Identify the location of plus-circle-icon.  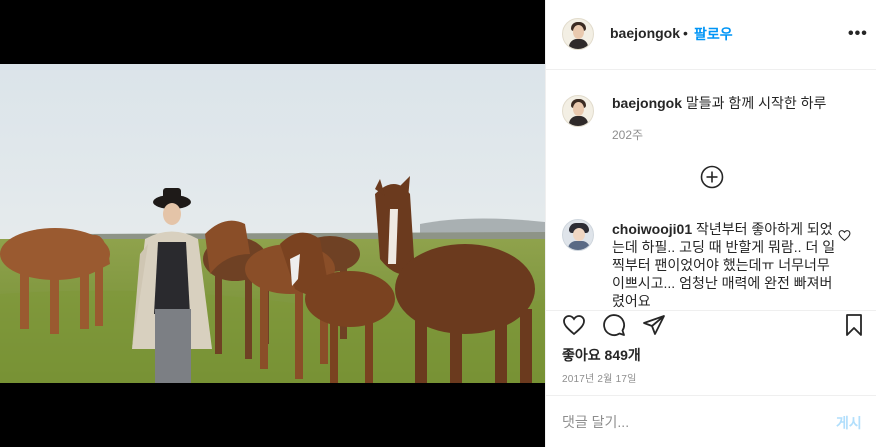
(712, 177).